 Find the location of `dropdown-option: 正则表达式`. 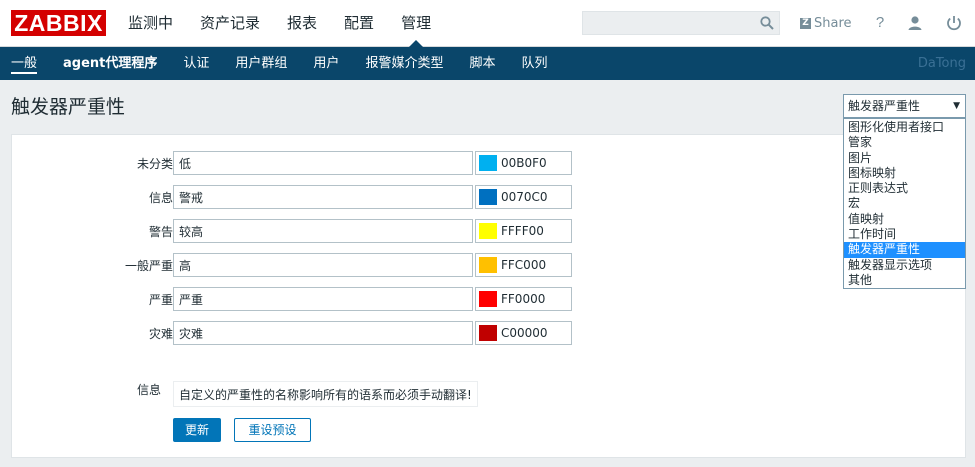

dropdown-option: 正则表达式 is located at coordinates (904, 188).